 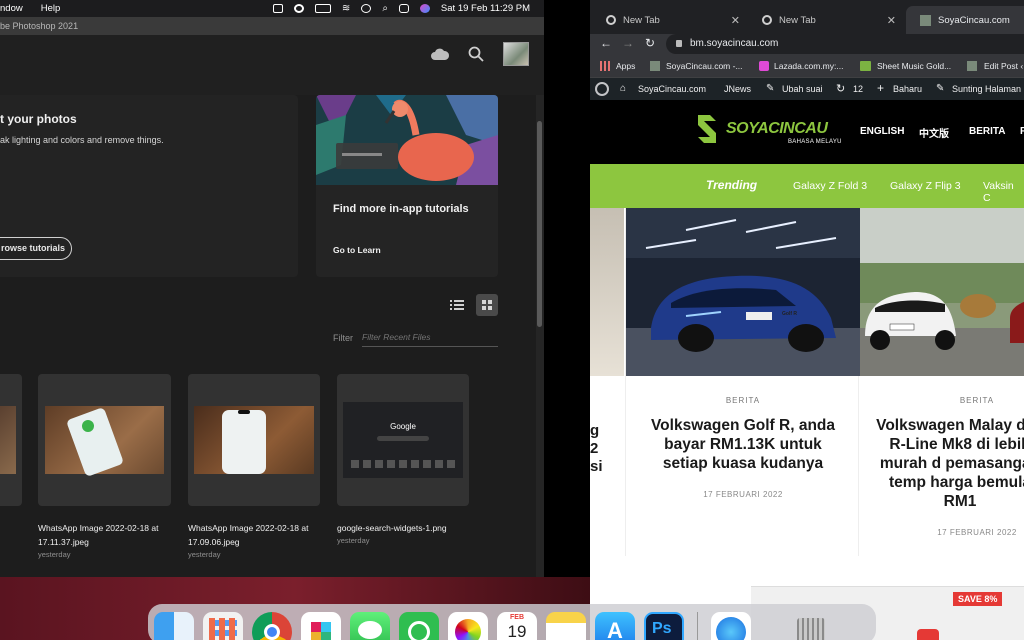 What do you see at coordinates (841, 89) in the screenshot?
I see `updates-icon: ↻` at bounding box center [841, 89].